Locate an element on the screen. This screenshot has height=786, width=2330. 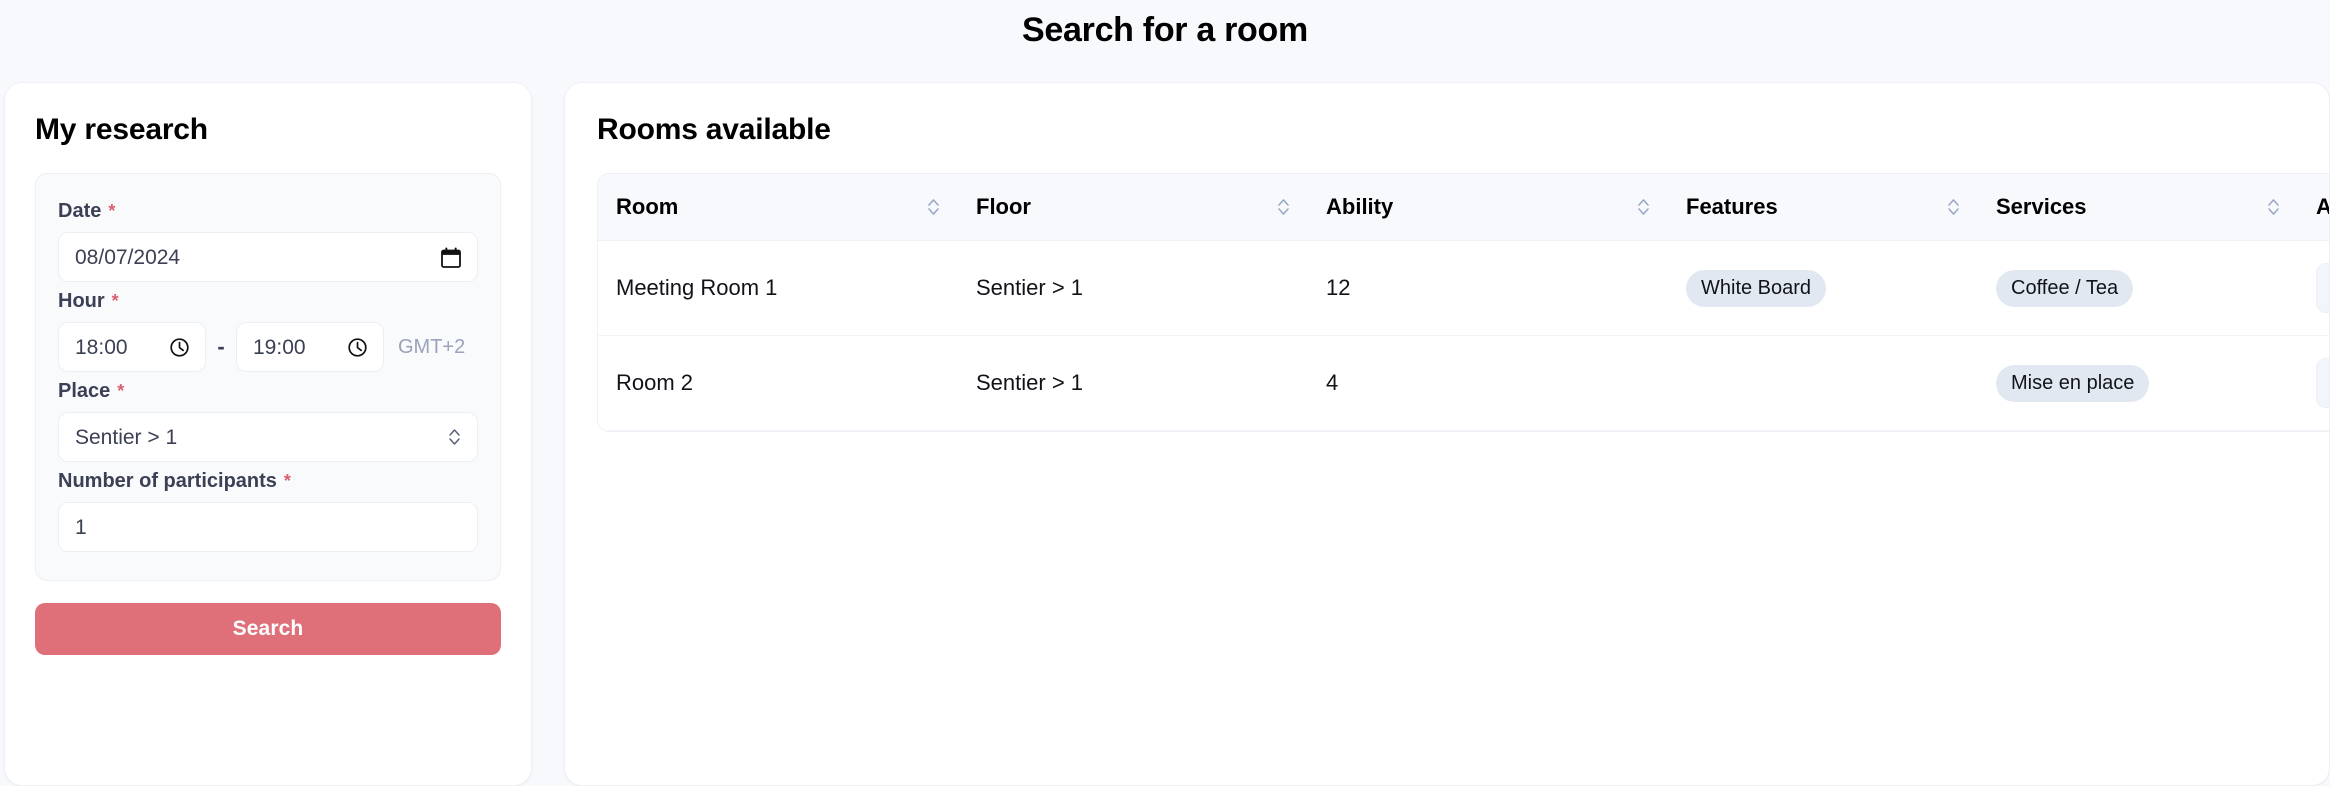
page-title: Search for a room is located at coordinates (1165, 30).